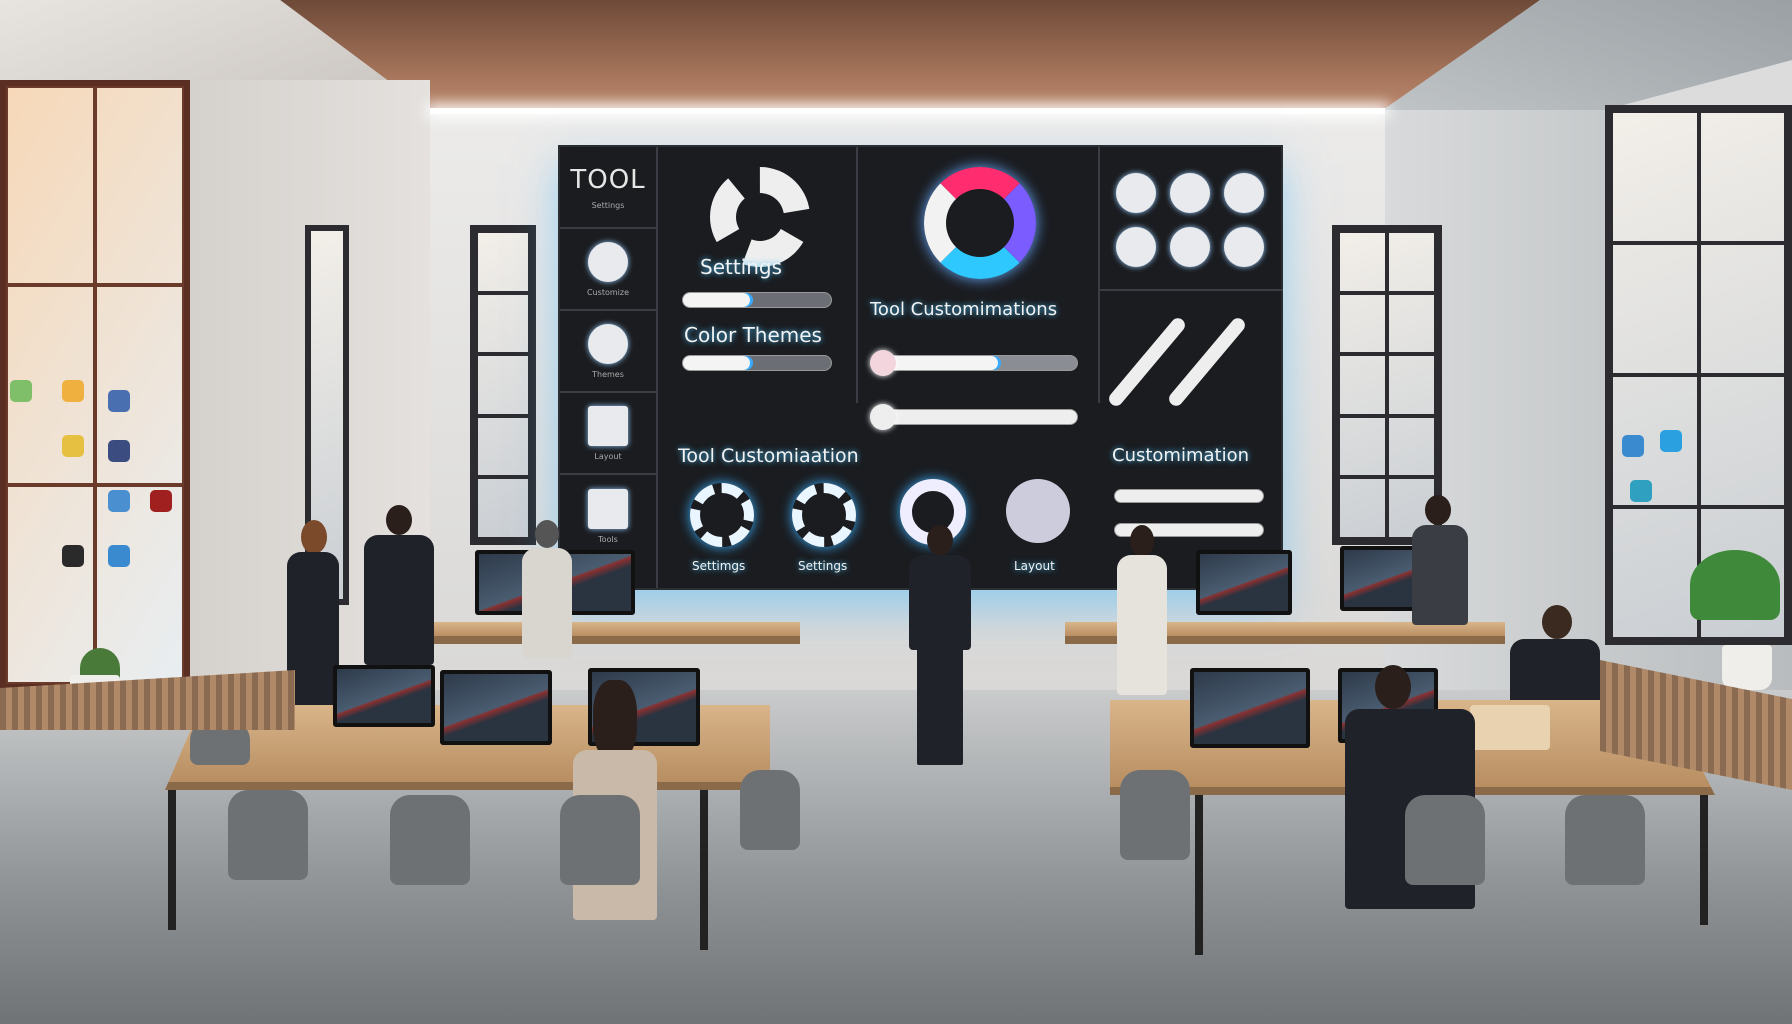 This screenshot has height=1024, width=1792. I want to click on person-man-right, so click(1440, 560).